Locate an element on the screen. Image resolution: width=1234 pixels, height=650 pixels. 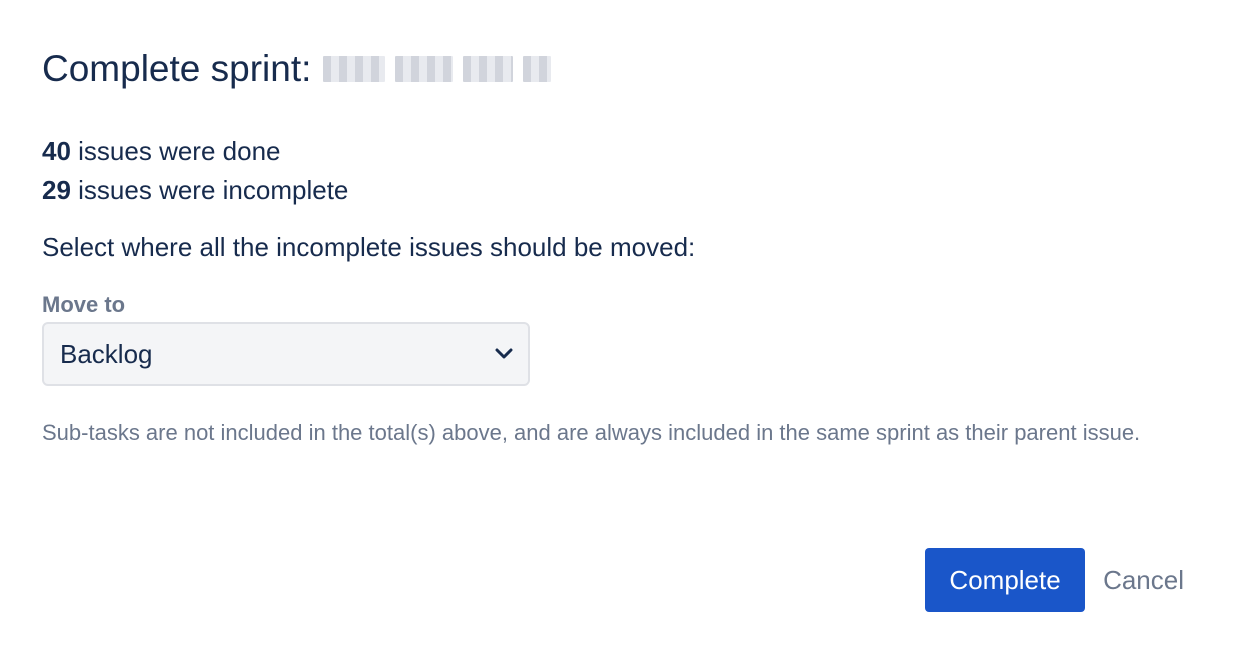
dialog-actions: Complete Cancel is located at coordinates (1054, 580).